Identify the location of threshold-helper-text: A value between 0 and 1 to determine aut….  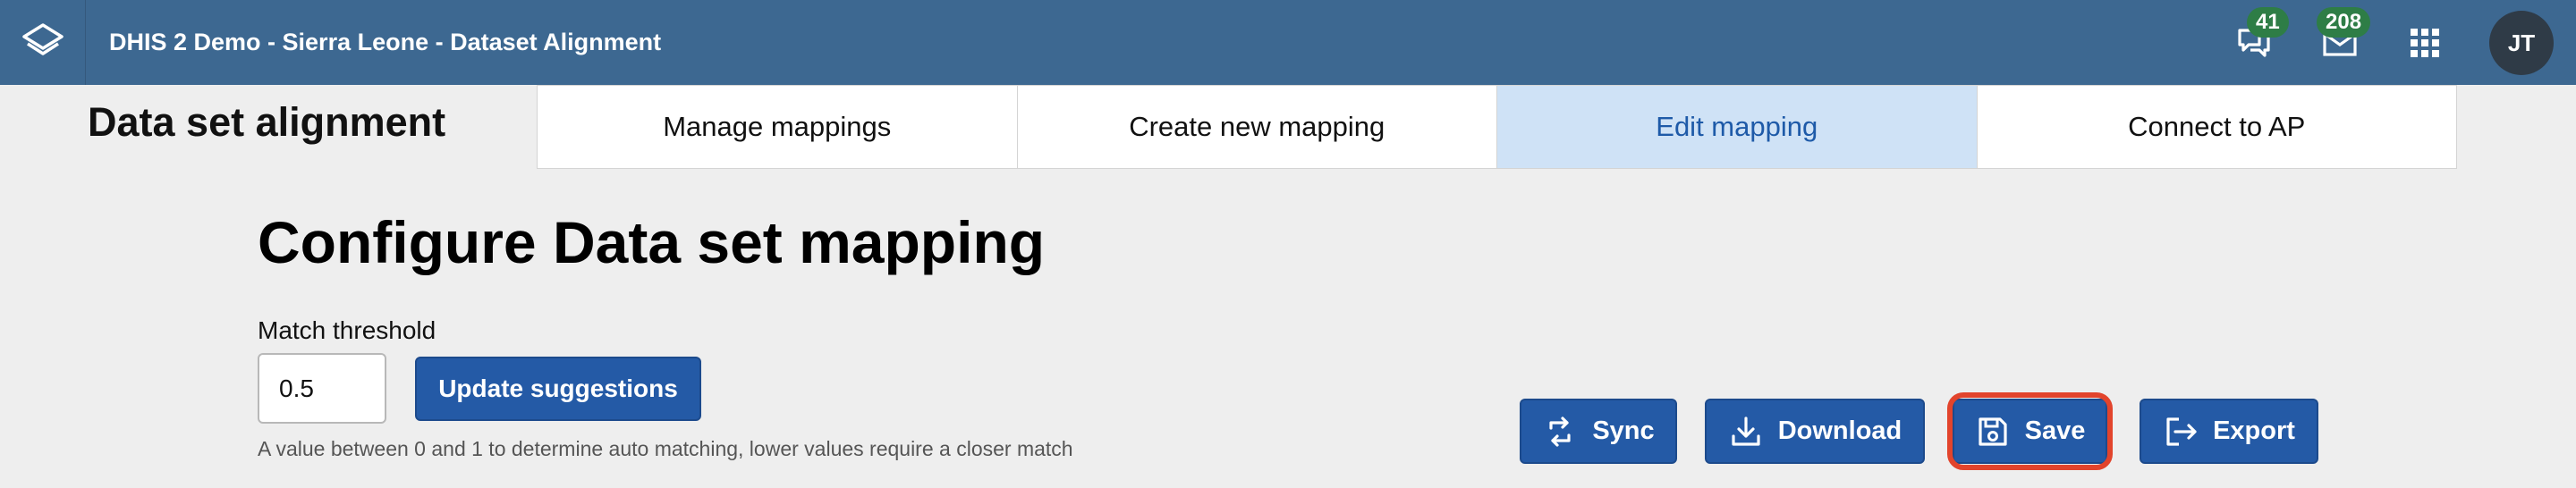
(665, 449).